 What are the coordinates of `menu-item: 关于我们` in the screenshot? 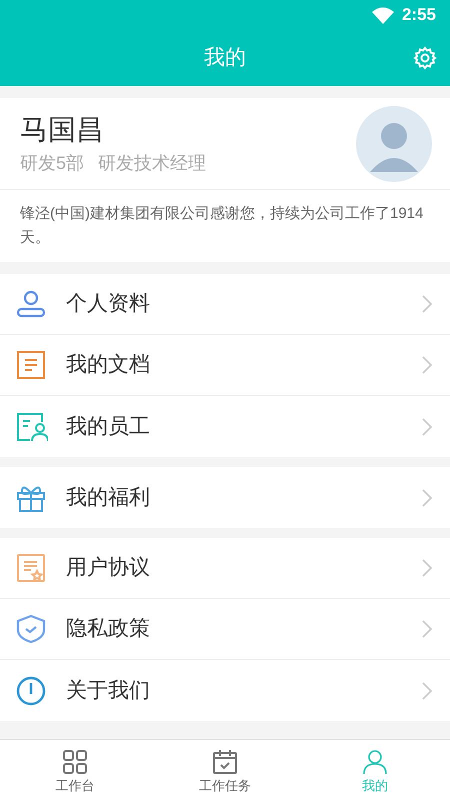 It's located at (225, 690).